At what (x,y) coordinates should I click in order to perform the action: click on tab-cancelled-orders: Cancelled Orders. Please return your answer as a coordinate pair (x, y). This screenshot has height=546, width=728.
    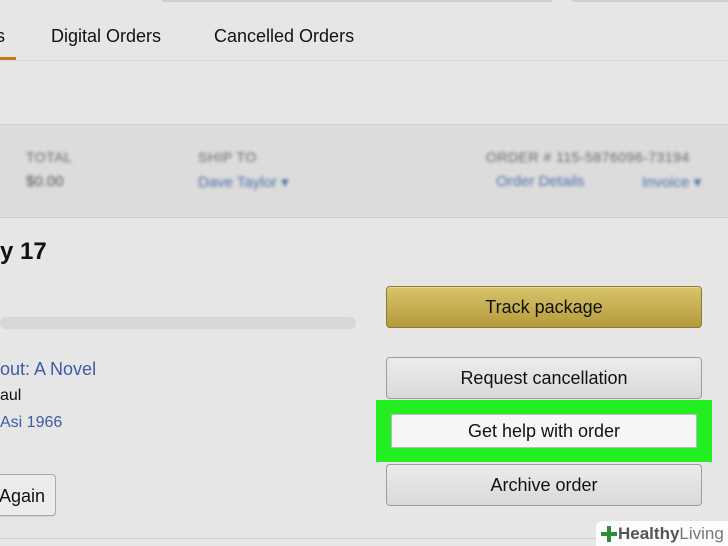
    Looking at the image, I should click on (284, 36).